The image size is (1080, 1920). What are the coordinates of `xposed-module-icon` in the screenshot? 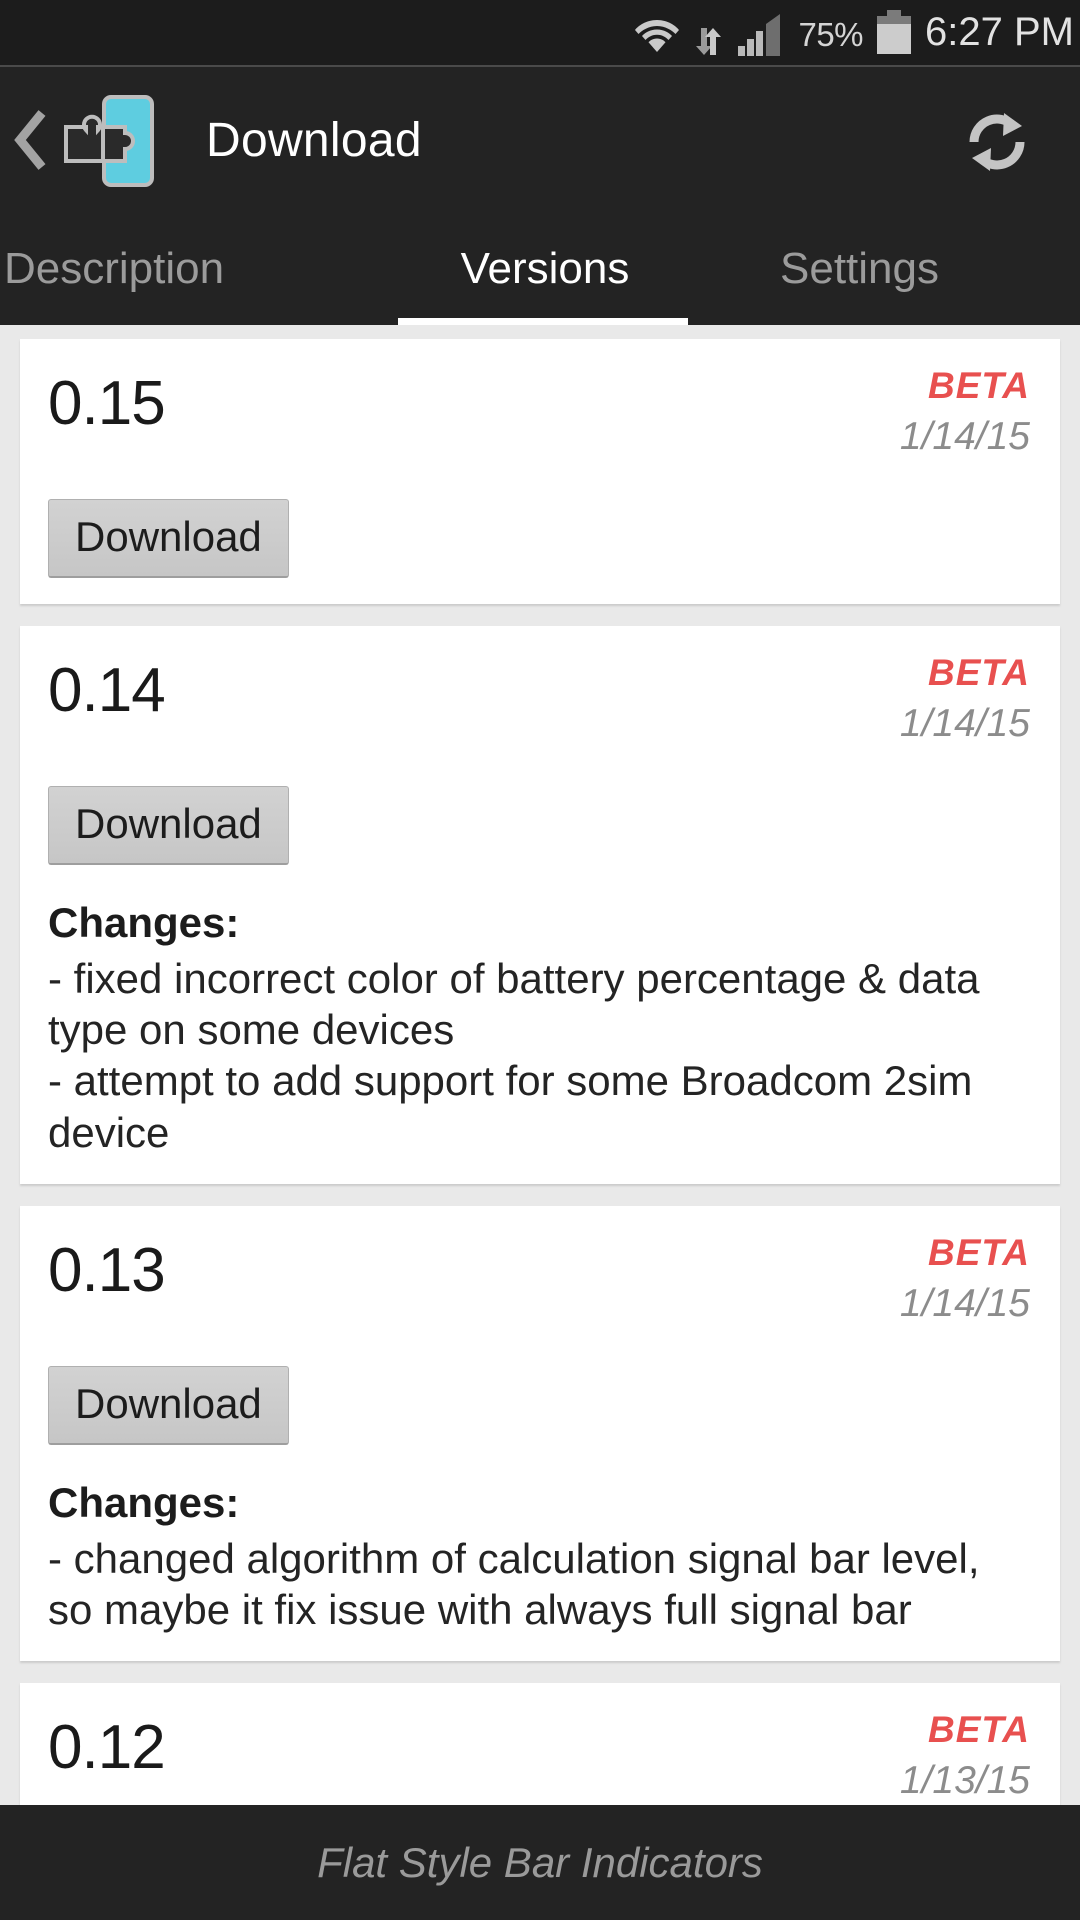 It's located at (106, 140).